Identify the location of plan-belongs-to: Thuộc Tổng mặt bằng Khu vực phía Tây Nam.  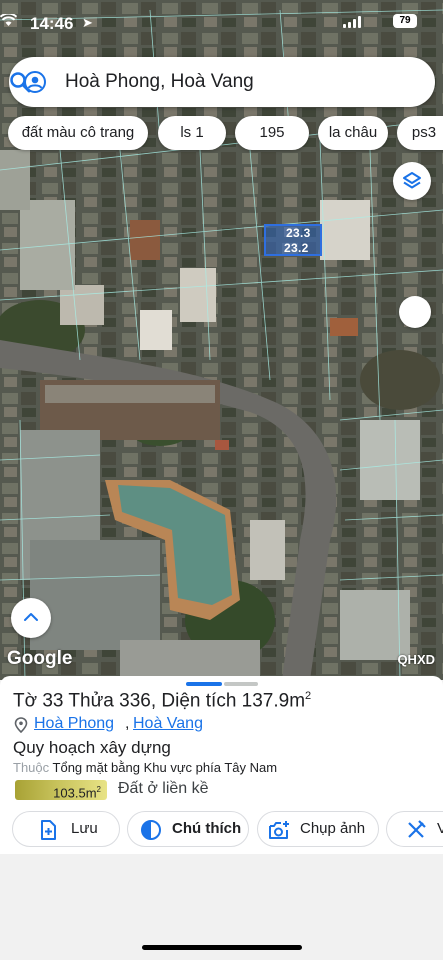
(145, 767).